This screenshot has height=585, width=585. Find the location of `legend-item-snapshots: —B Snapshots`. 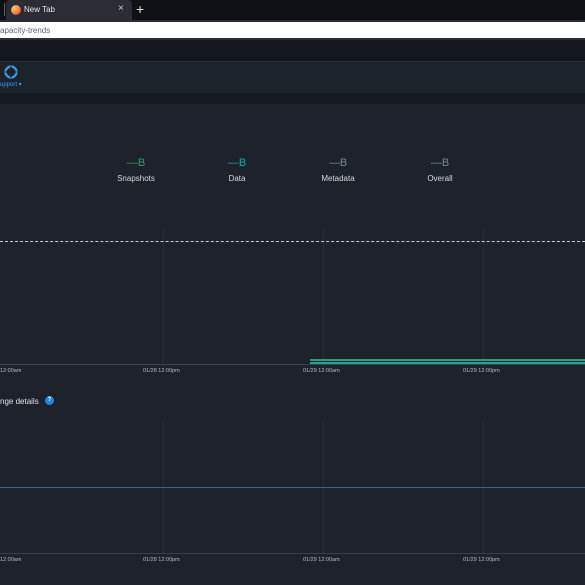

legend-item-snapshots: —B Snapshots is located at coordinates (136, 170).